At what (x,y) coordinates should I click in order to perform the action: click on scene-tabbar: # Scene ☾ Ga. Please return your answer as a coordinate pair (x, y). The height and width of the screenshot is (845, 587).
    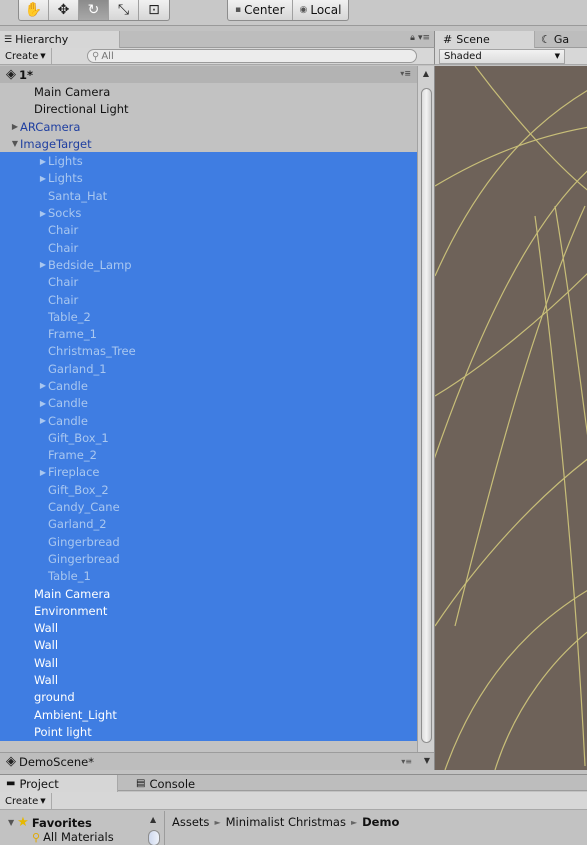
    Looking at the image, I should click on (510, 39).